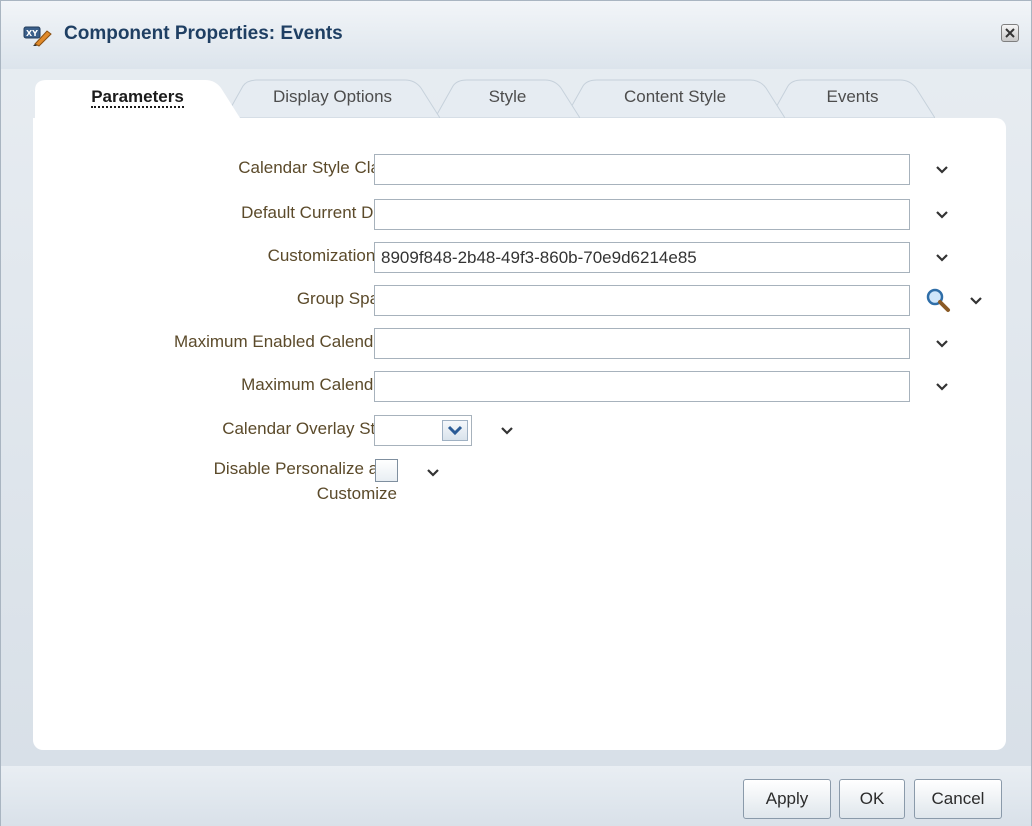 This screenshot has height=826, width=1032. I want to click on maximum-enabled-calendars-row: Maximum Enabled Calendars, so click(519, 343).